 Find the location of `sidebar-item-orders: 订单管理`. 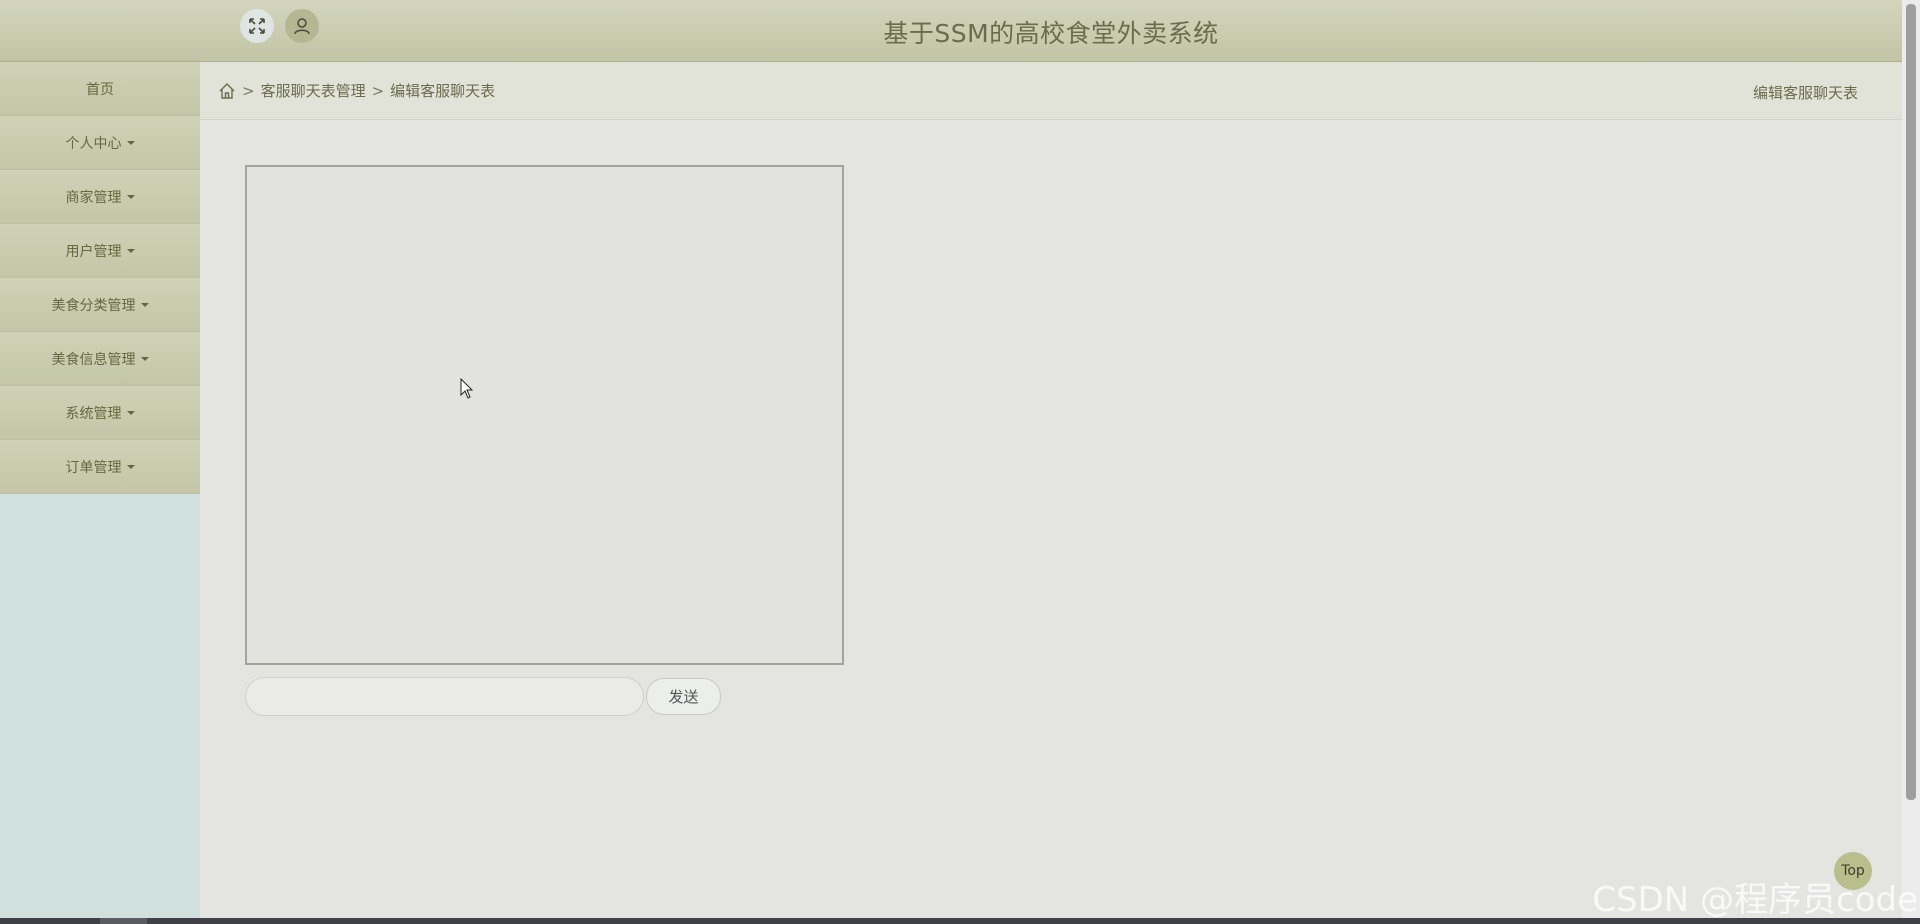

sidebar-item-orders: 订单管理 is located at coordinates (100, 467).